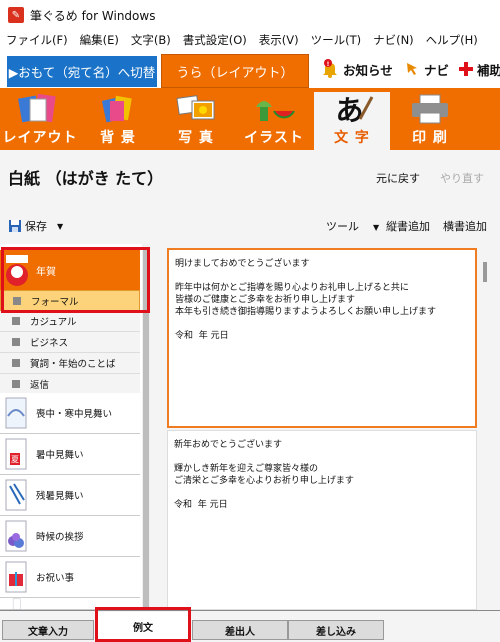  I want to click on svg-text: あ, so click(349, 109).